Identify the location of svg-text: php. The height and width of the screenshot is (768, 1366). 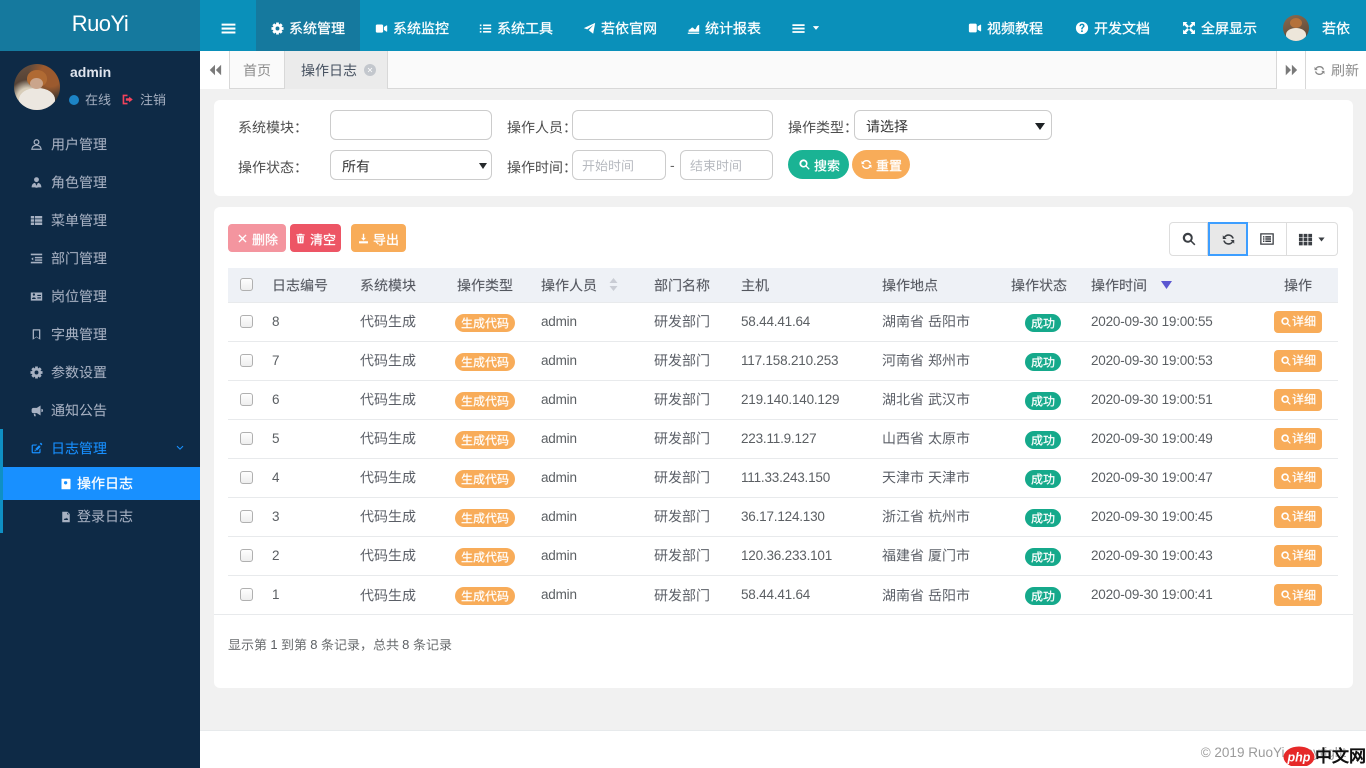
(1299, 758).